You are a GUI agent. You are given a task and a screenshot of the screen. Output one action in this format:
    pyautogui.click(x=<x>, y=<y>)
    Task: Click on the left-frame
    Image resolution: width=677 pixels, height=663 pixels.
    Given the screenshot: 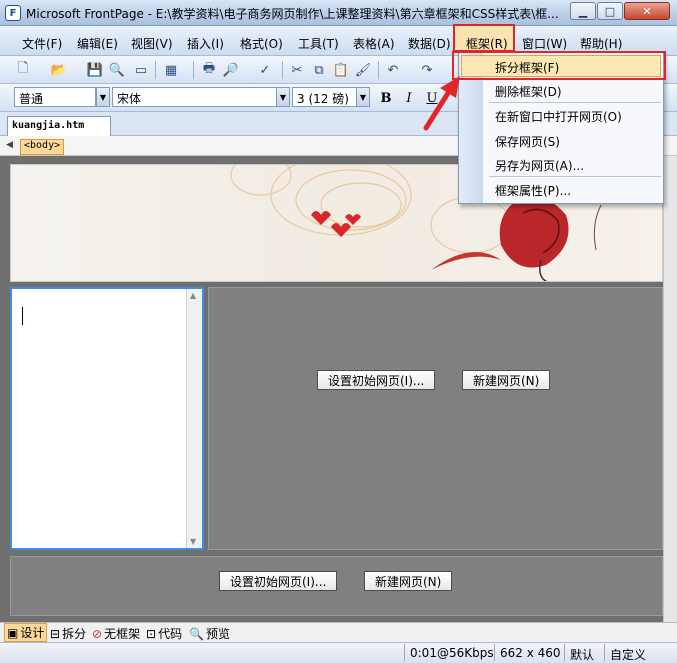 What is the action you would take?
    pyautogui.click(x=107, y=418)
    